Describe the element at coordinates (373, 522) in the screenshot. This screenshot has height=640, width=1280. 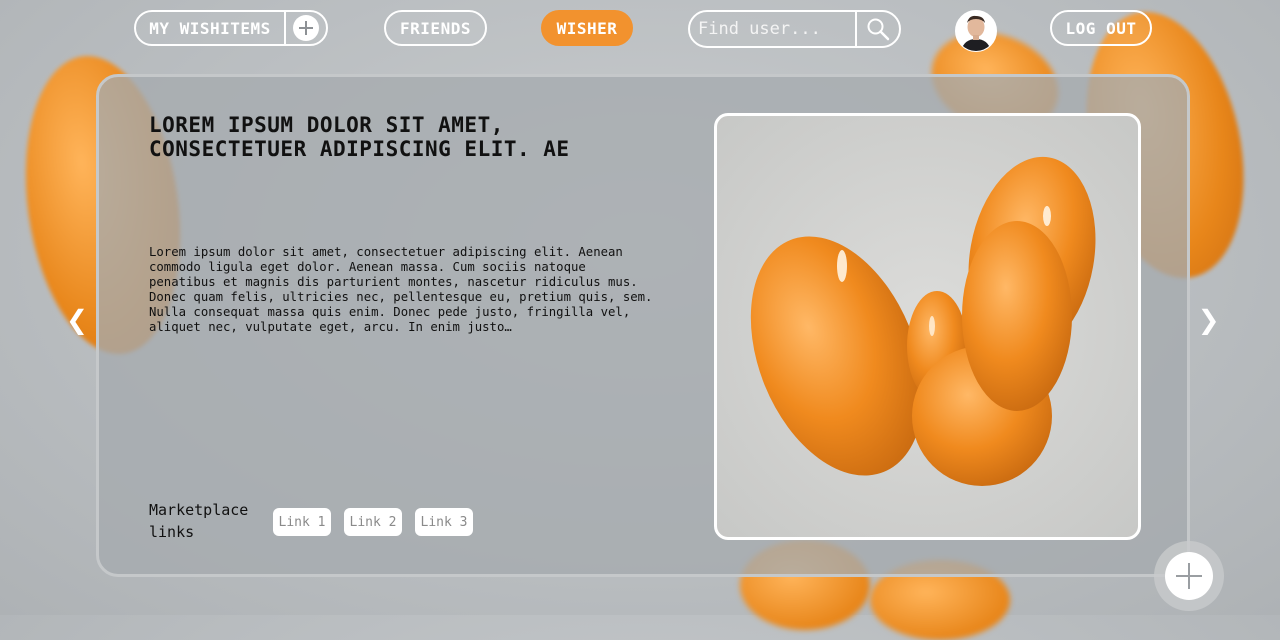
I see `marketplace-link-2: Link 2` at that location.